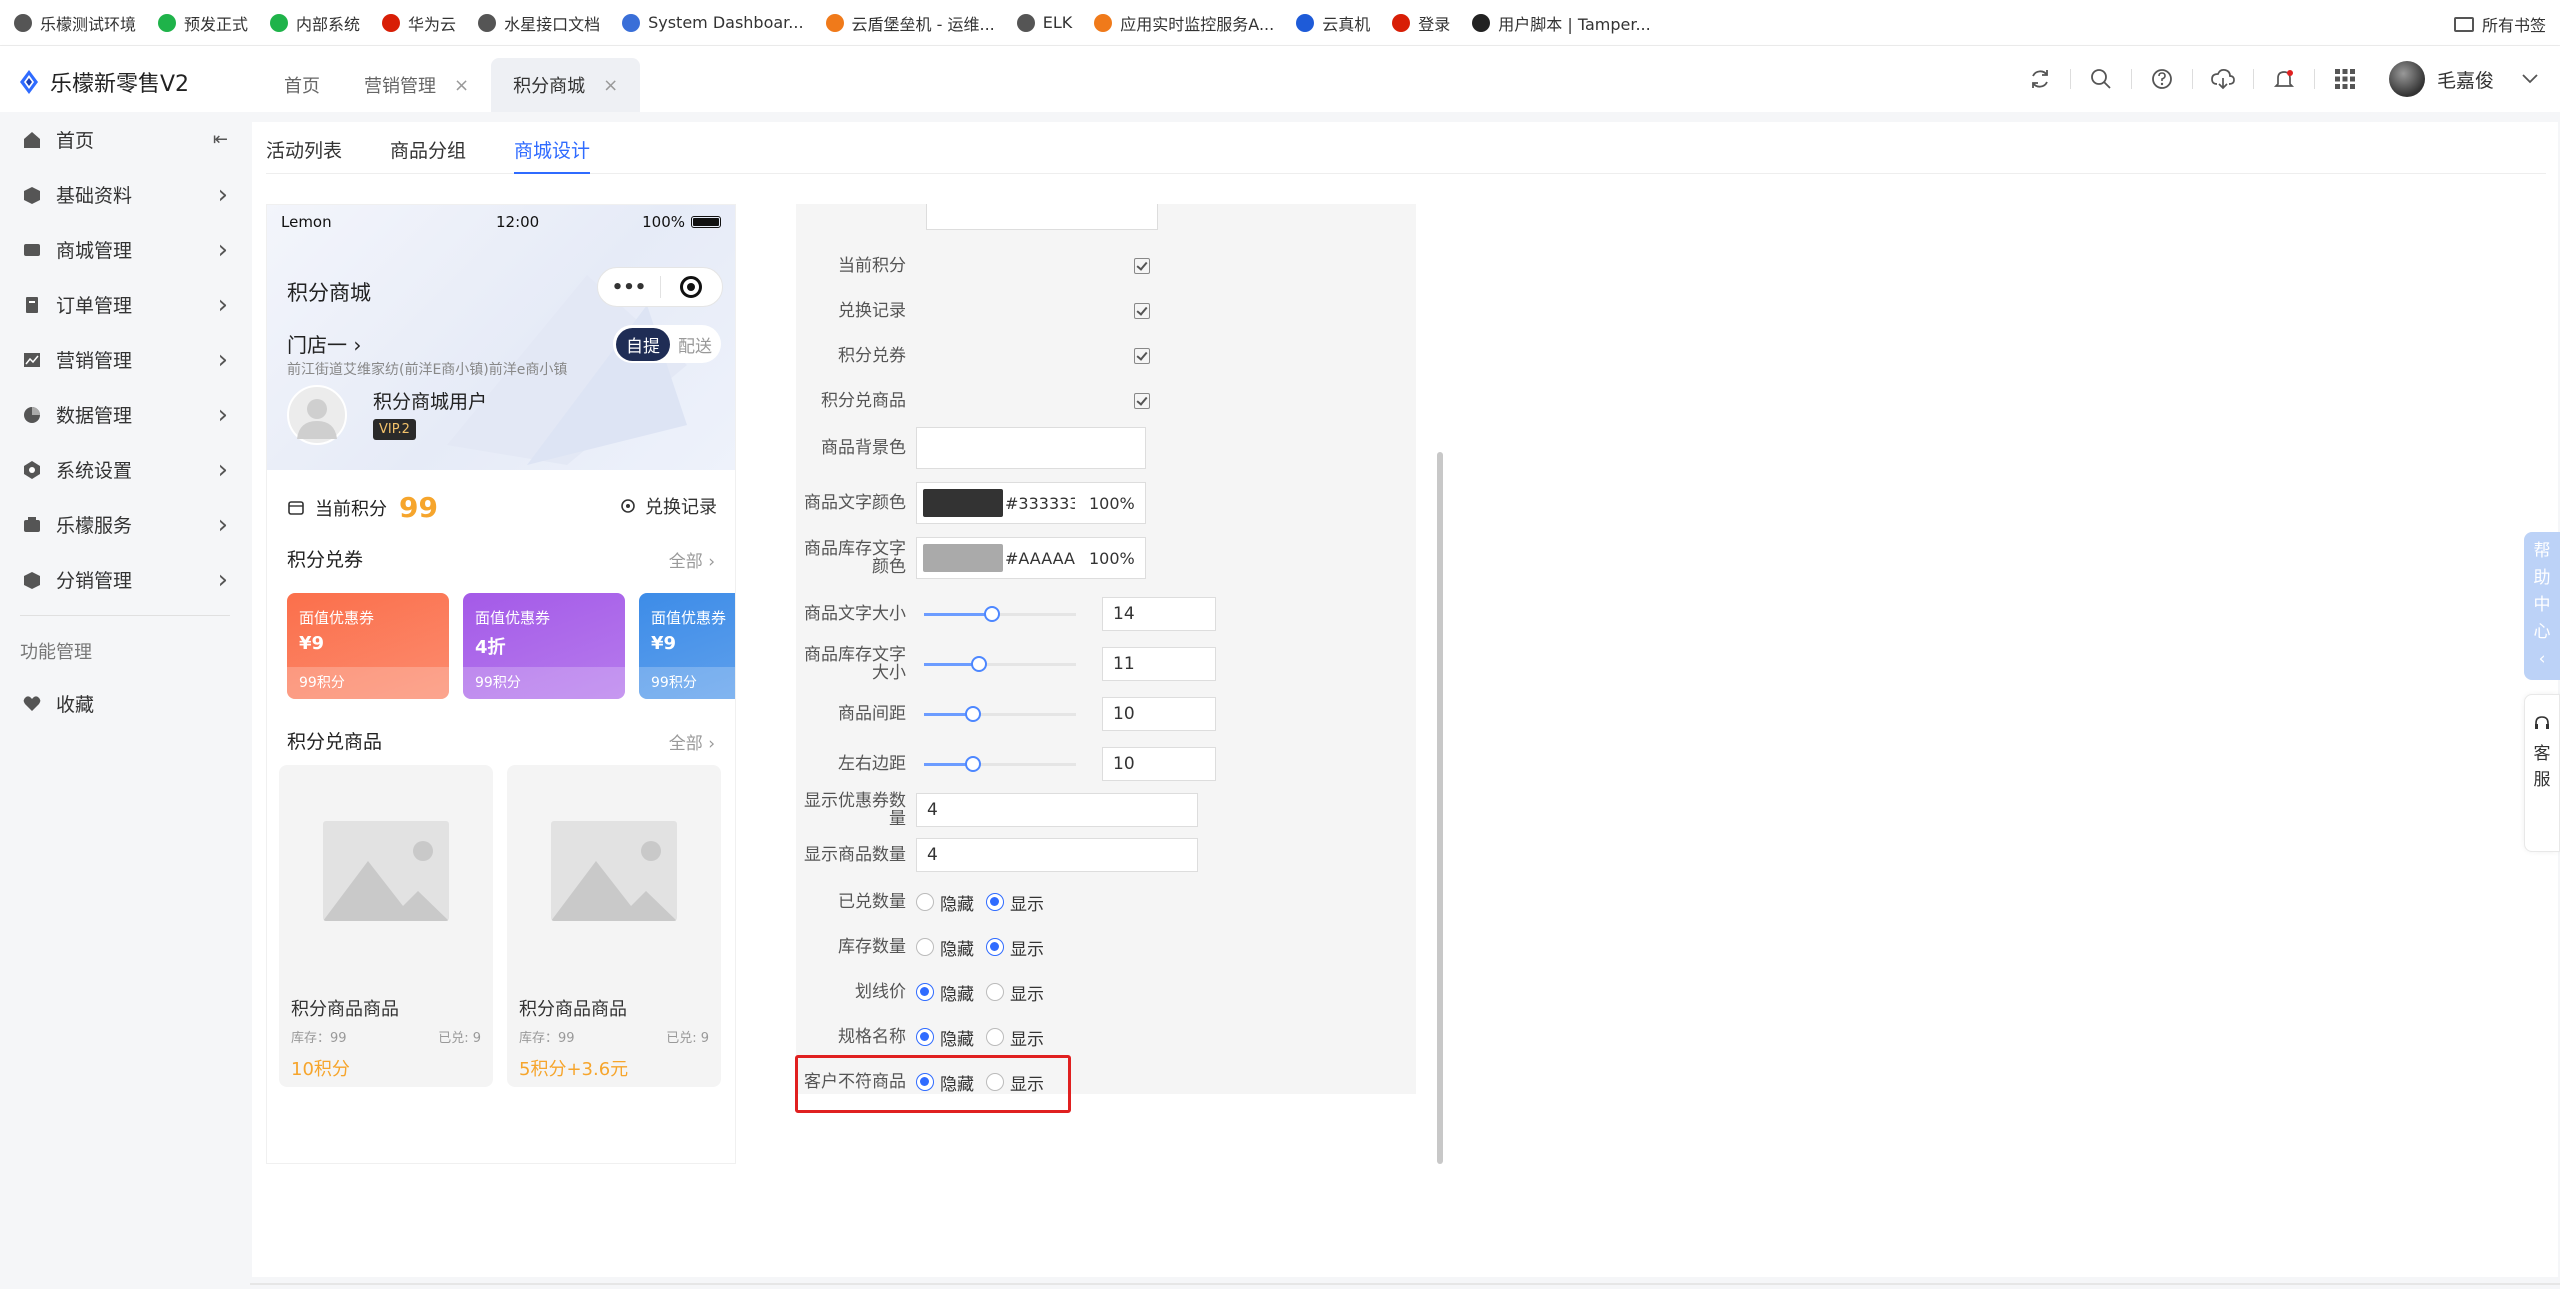 This screenshot has width=2560, height=1289. What do you see at coordinates (203, 23) in the screenshot?
I see `bookmark-item: 预发正式` at bounding box center [203, 23].